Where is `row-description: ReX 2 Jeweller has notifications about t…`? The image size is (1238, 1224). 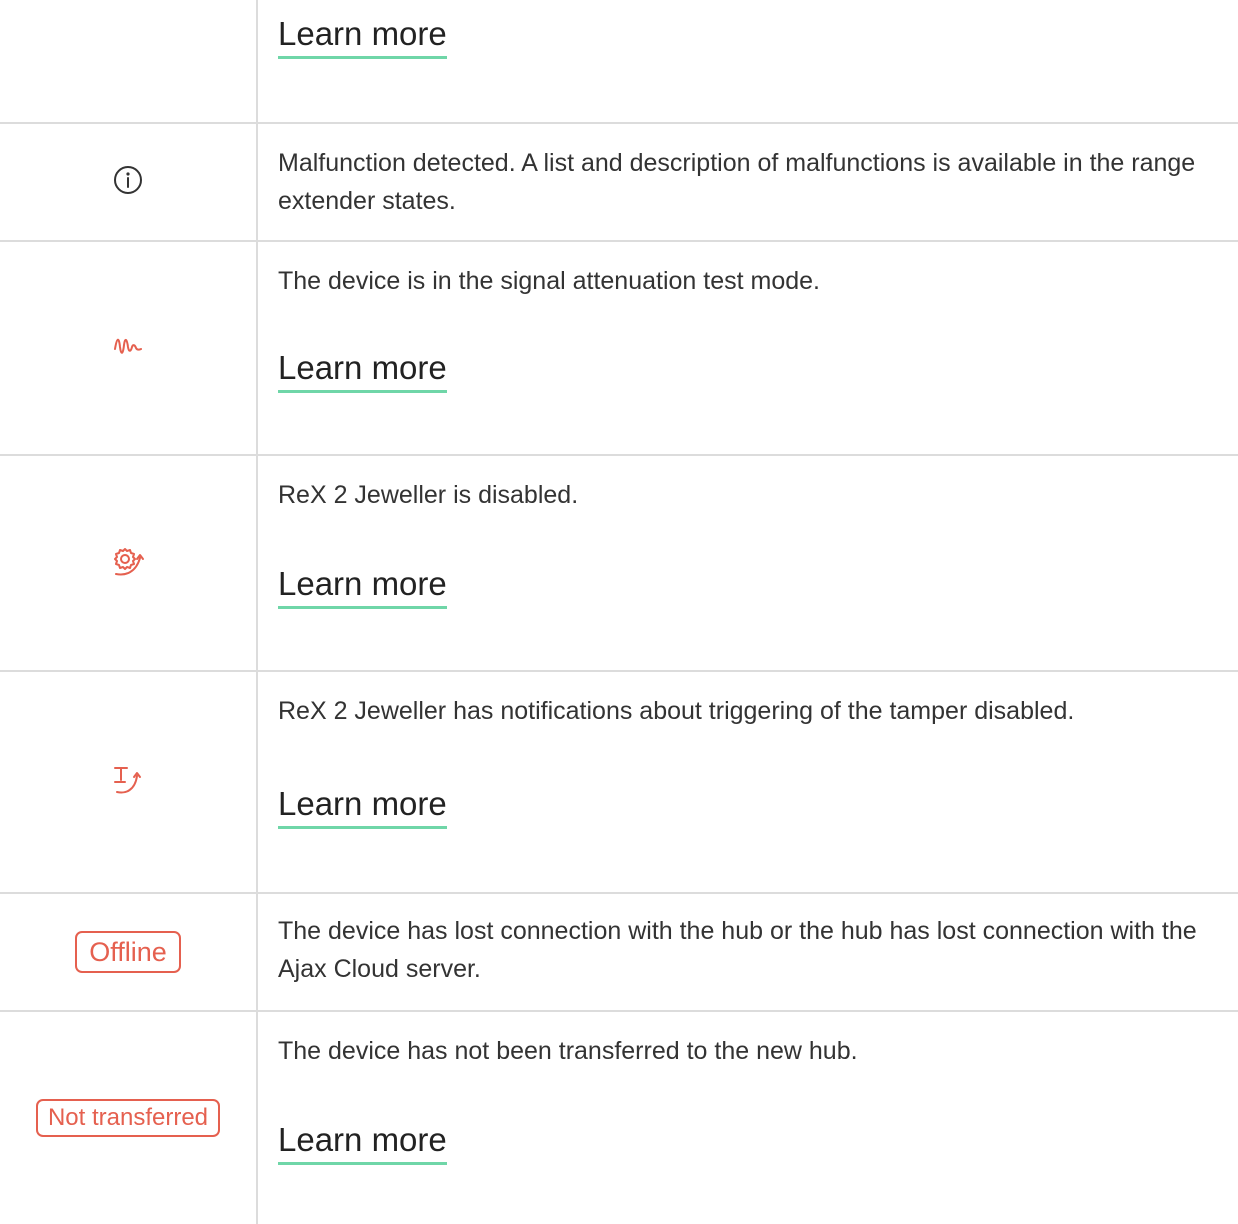
row-description: ReX 2 Jeweller has notifications about t… is located at coordinates (676, 711).